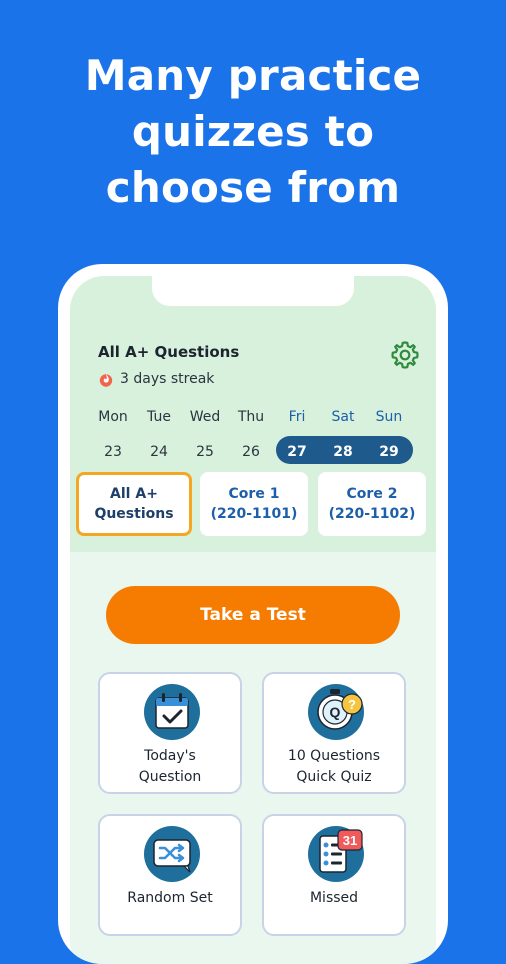 The width and height of the screenshot is (506, 964). Describe the element at coordinates (169, 352) in the screenshot. I see `page-title: All A+ Questions` at that location.